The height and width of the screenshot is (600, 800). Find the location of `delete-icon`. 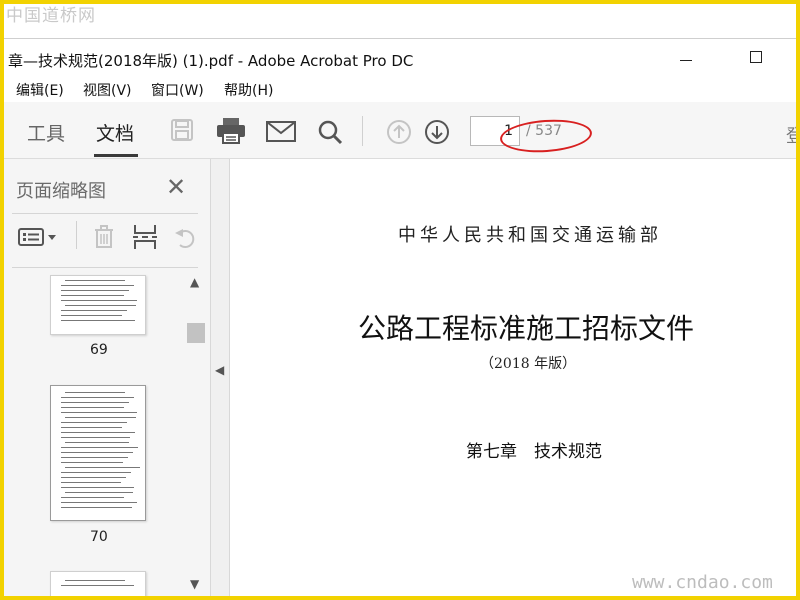

delete-icon is located at coordinates (104, 237).